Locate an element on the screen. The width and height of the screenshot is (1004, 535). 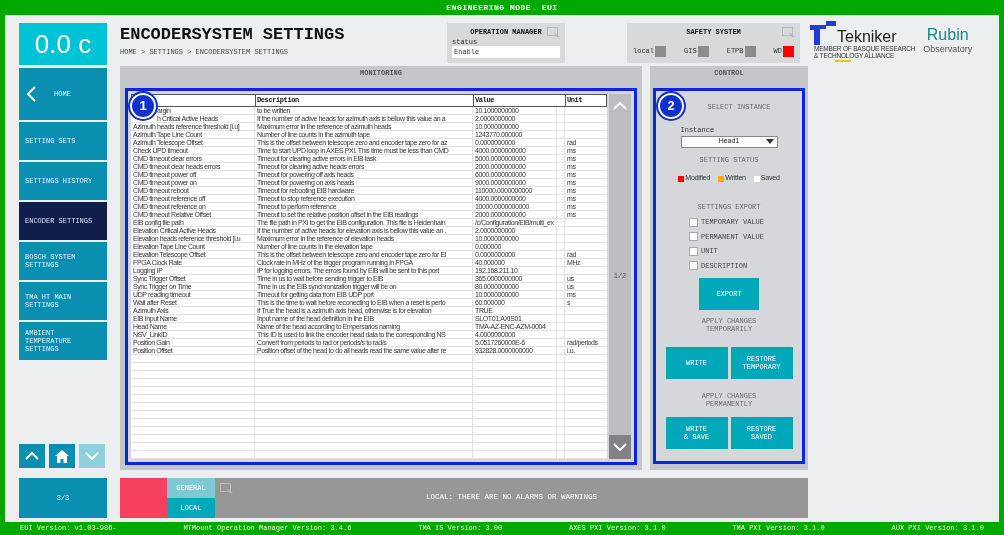
page-title: ENCODERSYSTEM SETTINGS is located at coordinates (233, 35).